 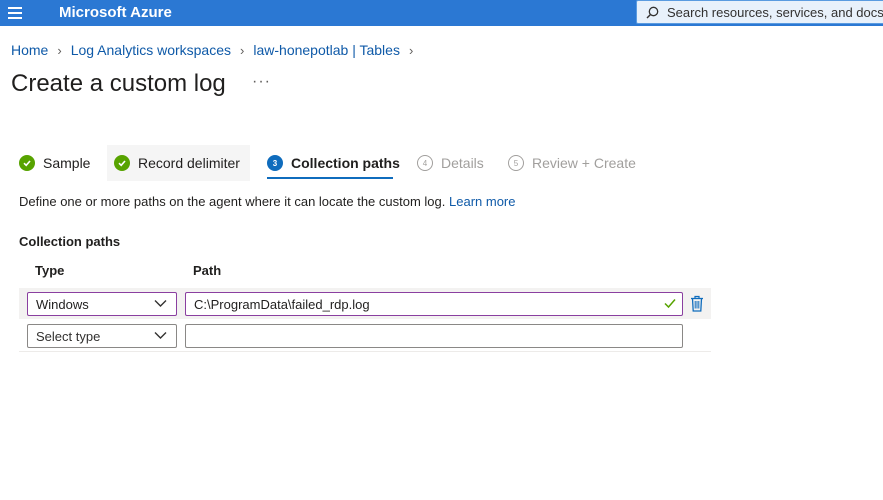 I want to click on step-label: Review + Create, so click(x=584, y=163).